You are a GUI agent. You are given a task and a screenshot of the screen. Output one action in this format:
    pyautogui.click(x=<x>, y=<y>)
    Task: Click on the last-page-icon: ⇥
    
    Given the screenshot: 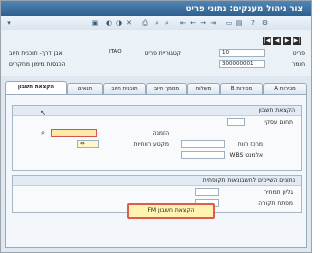 What is the action you would take?
    pyautogui.click(x=213, y=23)
    